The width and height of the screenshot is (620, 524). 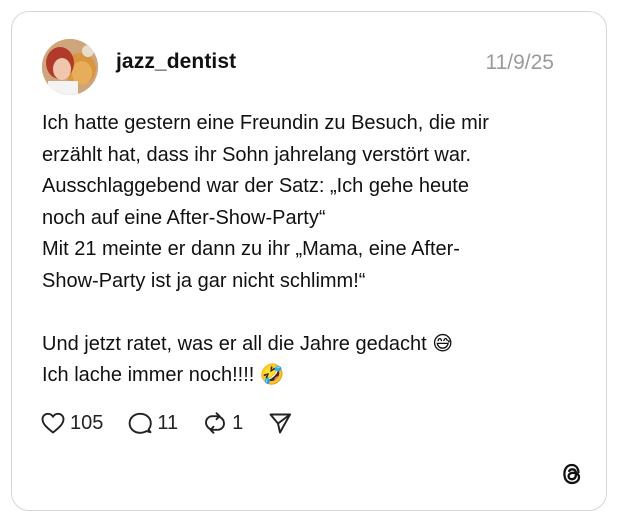 I want to click on share-button, so click(x=280, y=423).